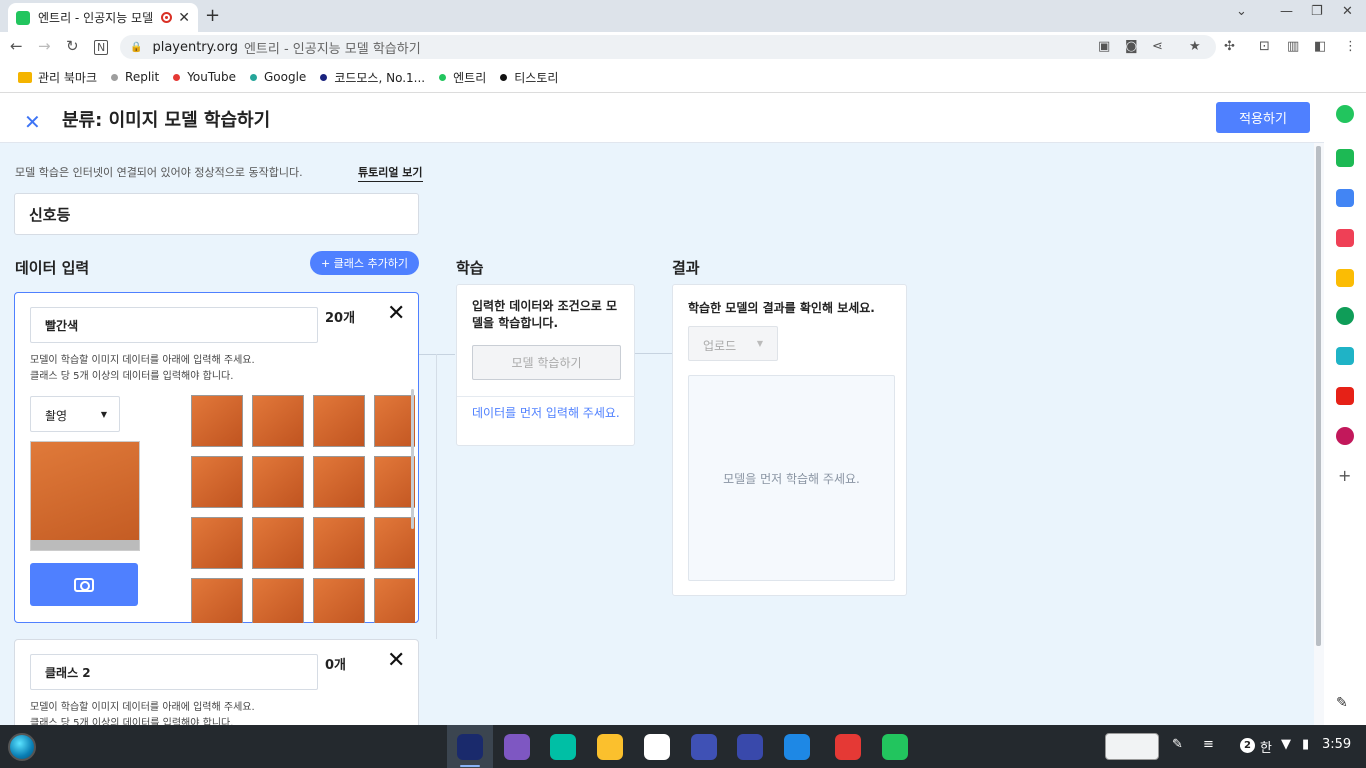  What do you see at coordinates (517, 747) in the screenshot?
I see `classroom-app-icon` at bounding box center [517, 747].